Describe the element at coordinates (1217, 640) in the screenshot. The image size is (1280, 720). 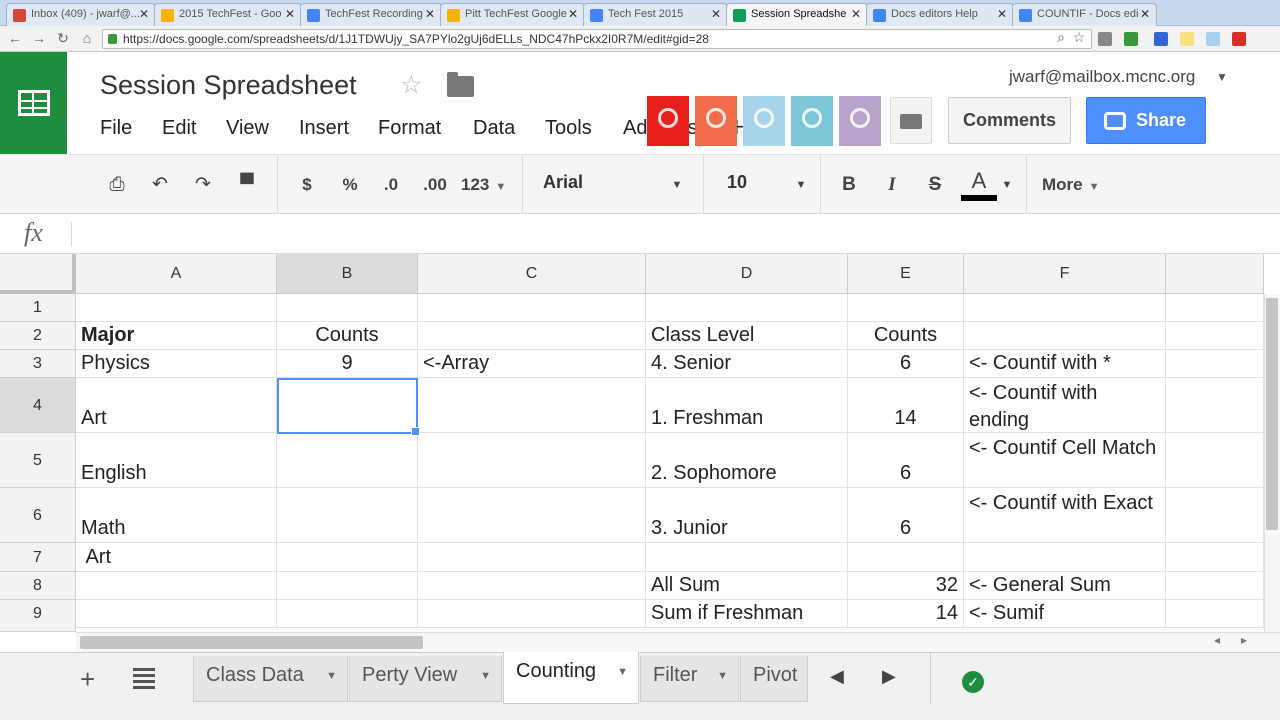
I see `scroll-left-icon: ◂` at that location.